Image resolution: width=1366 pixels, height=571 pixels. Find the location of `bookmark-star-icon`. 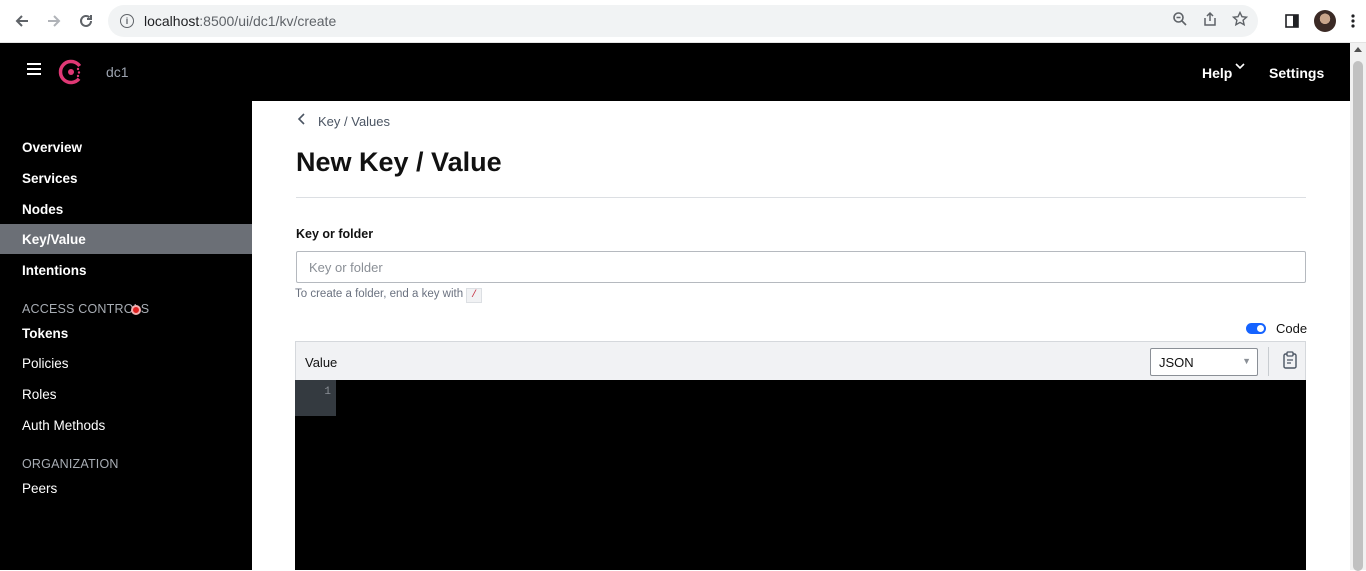

bookmark-star-icon is located at coordinates (1240, 19).